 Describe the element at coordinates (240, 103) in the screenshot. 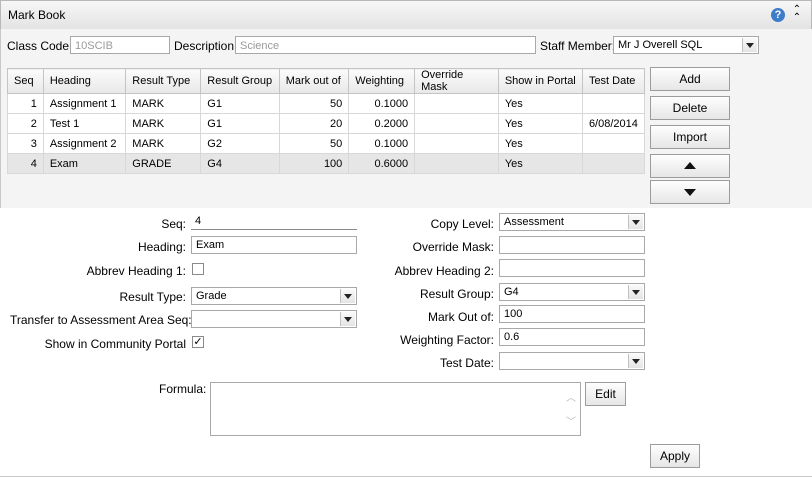

I see `cell-result-group: G1` at that location.